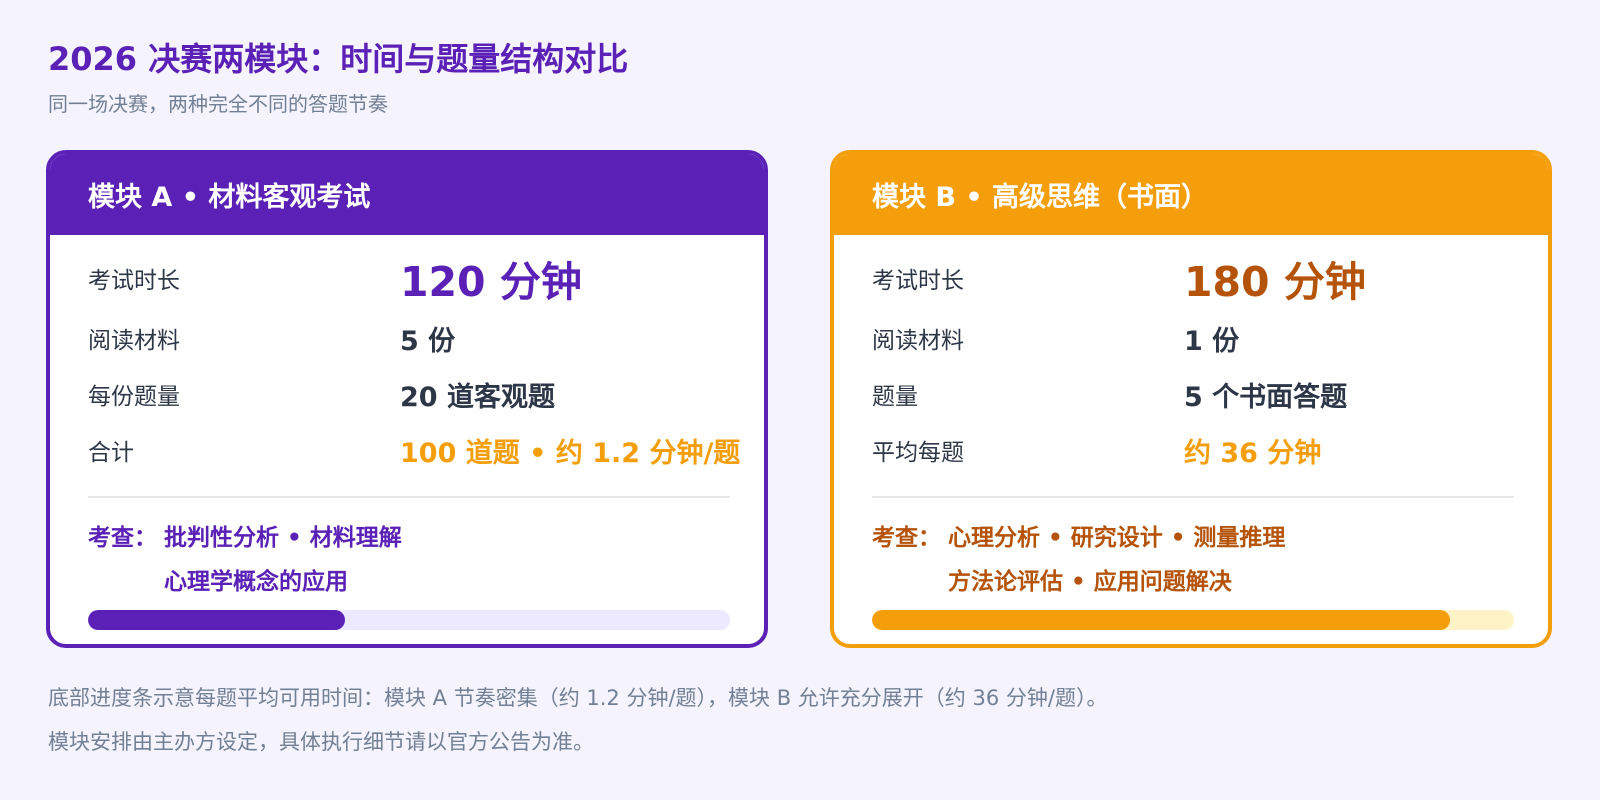  I want to click on module-b-row-questions: 题量 5 个书面答题, so click(1205, 394).